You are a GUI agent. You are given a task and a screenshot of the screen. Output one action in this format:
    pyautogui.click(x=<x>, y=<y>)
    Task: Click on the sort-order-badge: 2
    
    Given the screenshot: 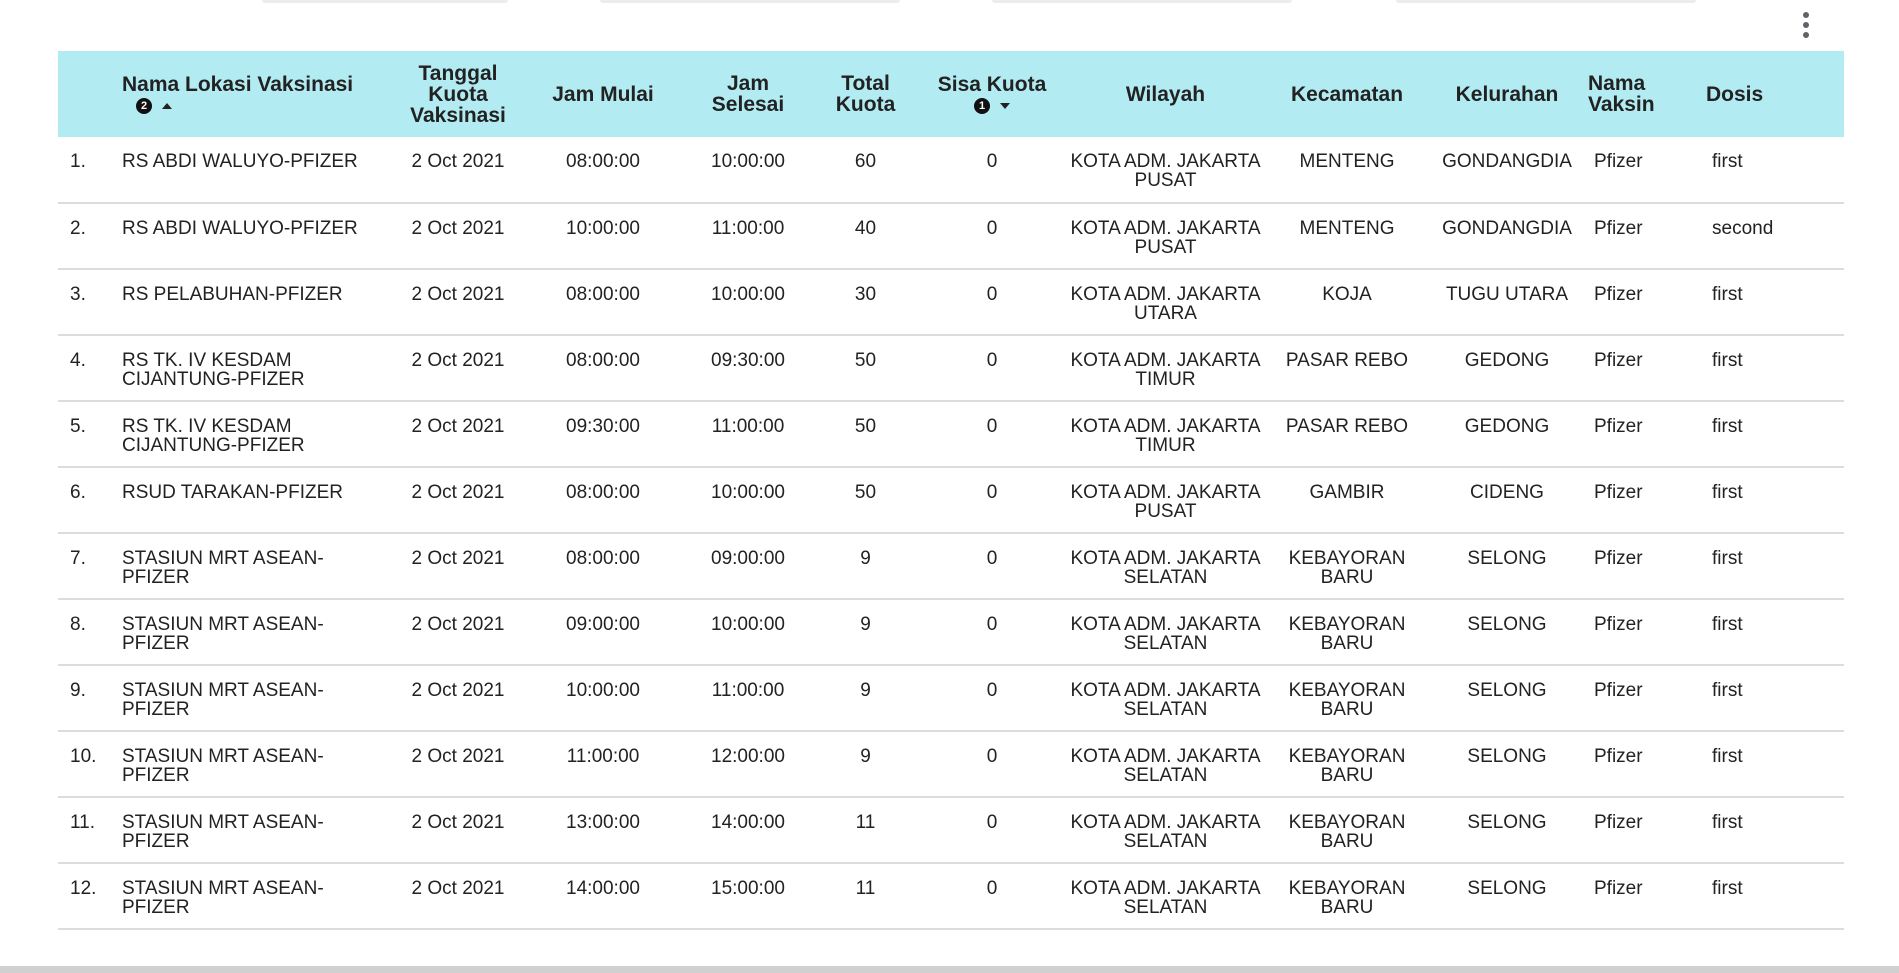 What is the action you would take?
    pyautogui.click(x=144, y=106)
    